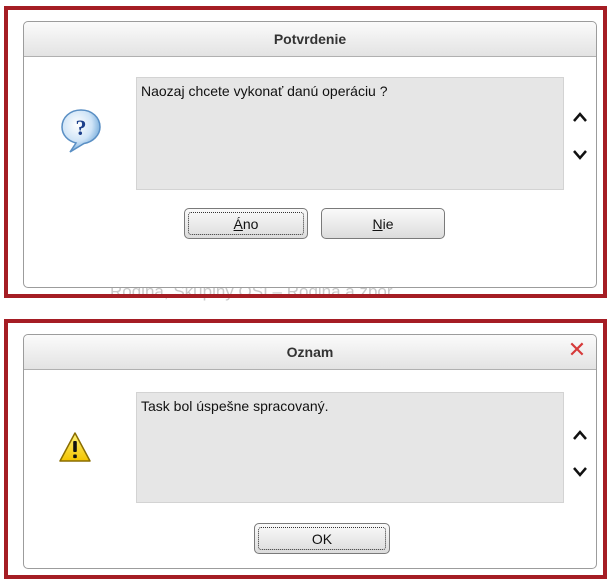 This screenshot has width=613, height=583. Describe the element at coordinates (235, 406) in the screenshot. I see `message-text: Task bol úspešne spracovaný.` at that location.